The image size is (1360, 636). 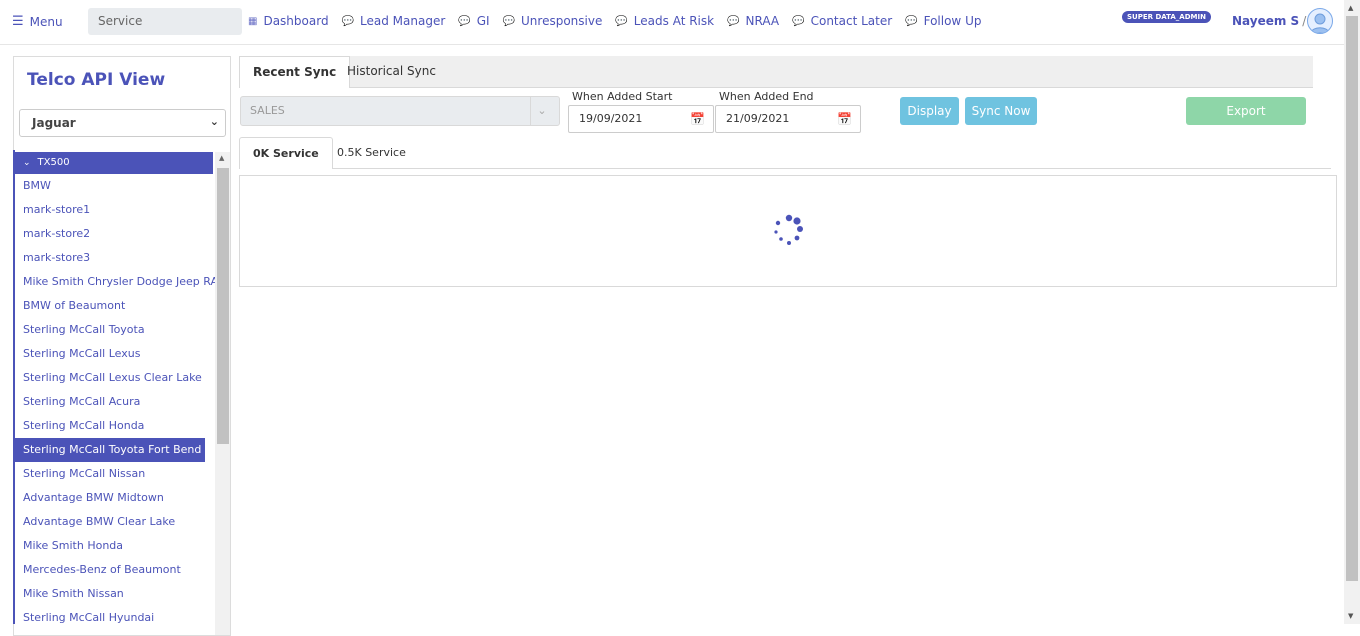 What do you see at coordinates (114, 546) in the screenshot?
I see `list-item: Mike Smith Honda` at bounding box center [114, 546].